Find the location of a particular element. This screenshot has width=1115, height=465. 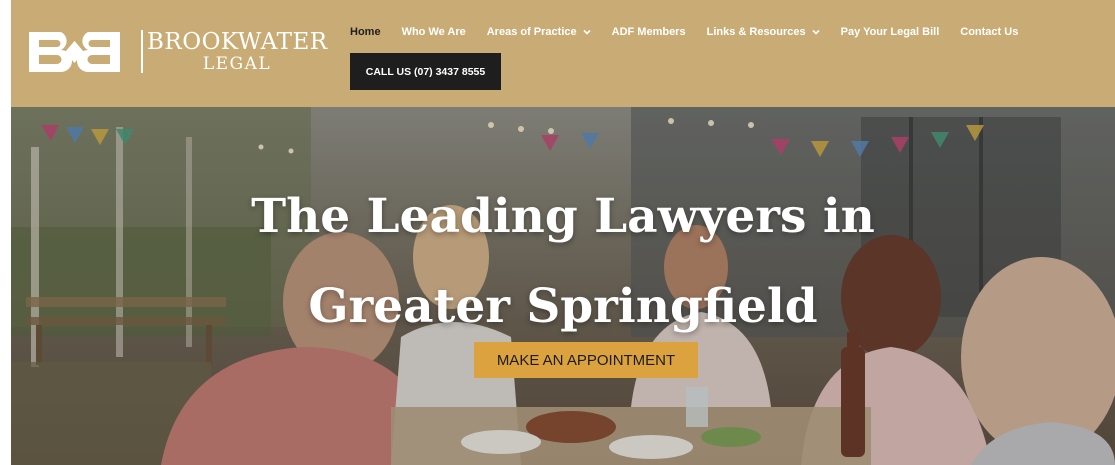

nav-areas-of-practice: Areas of Practice is located at coordinates (539, 32).